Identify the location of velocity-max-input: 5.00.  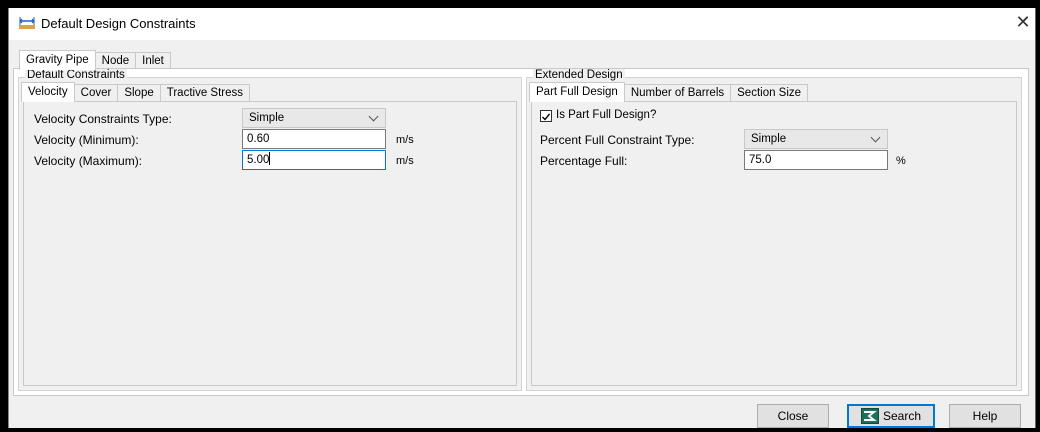
(314, 160).